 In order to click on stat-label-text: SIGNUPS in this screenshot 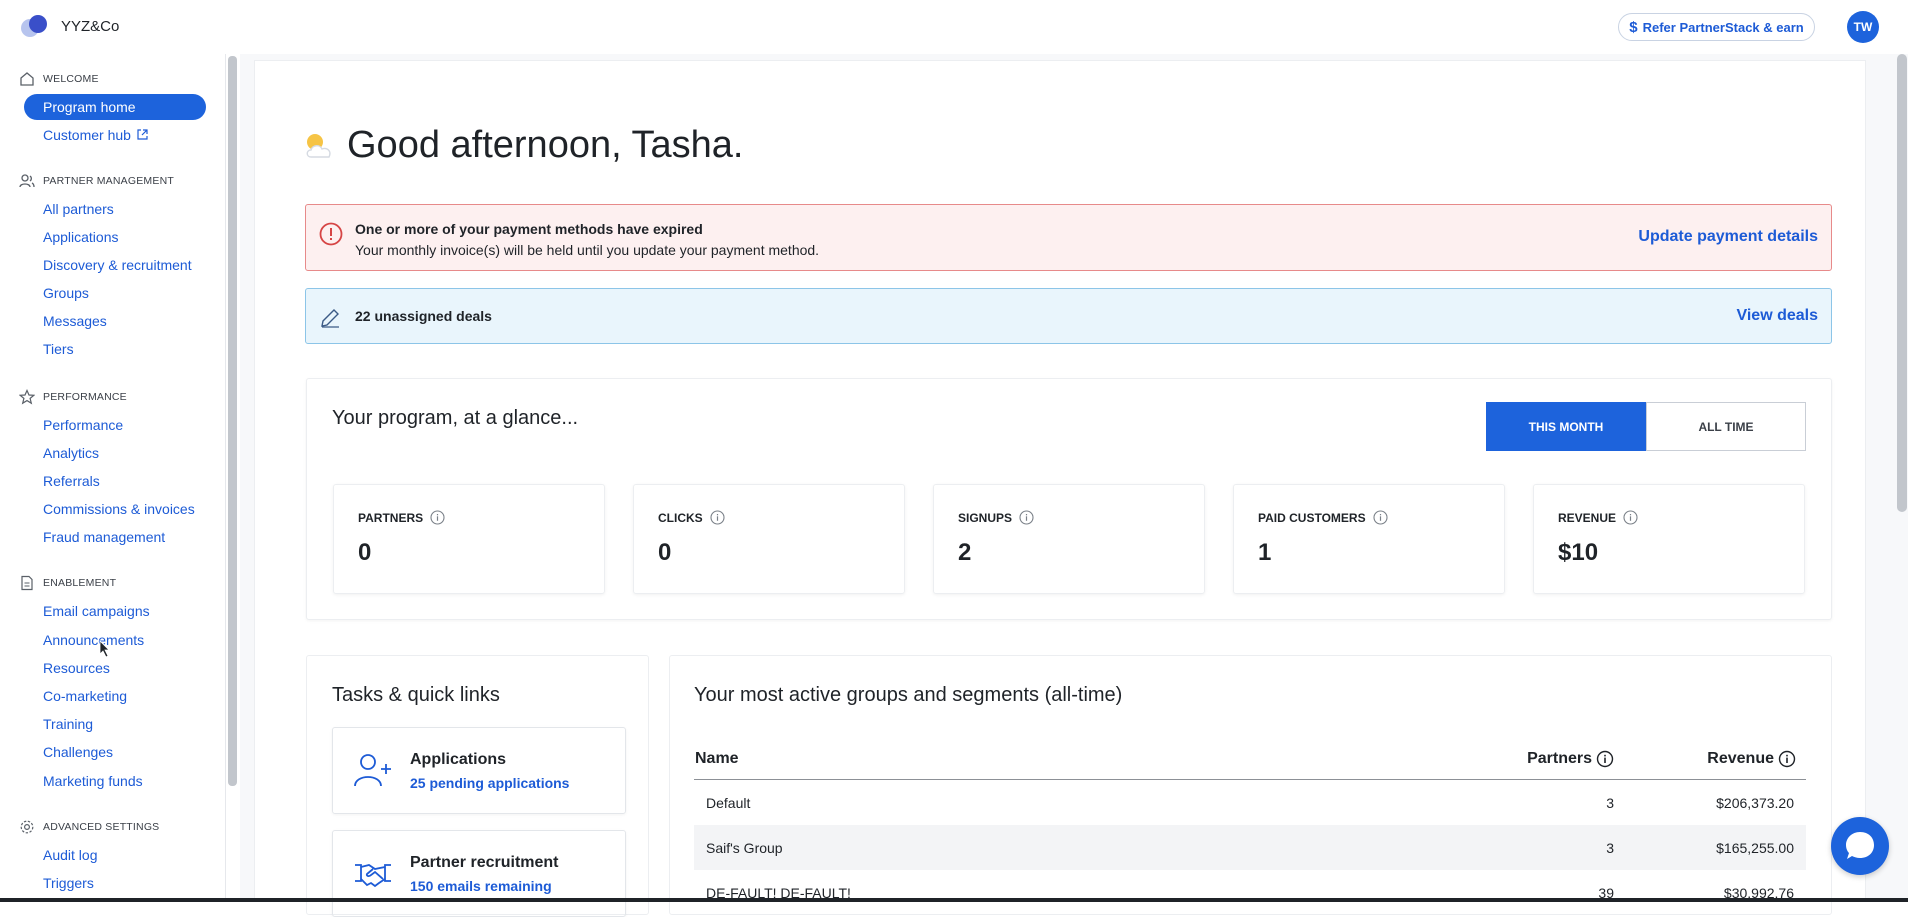, I will do `click(985, 517)`.